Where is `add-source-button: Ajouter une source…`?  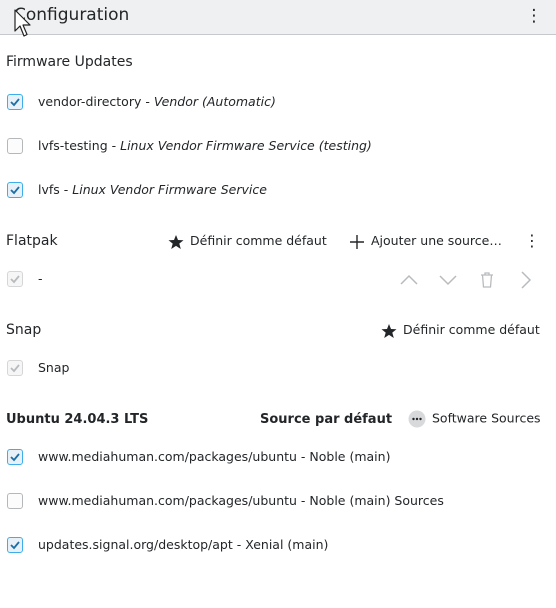
add-source-button: Ajouter une source… is located at coordinates (425, 241).